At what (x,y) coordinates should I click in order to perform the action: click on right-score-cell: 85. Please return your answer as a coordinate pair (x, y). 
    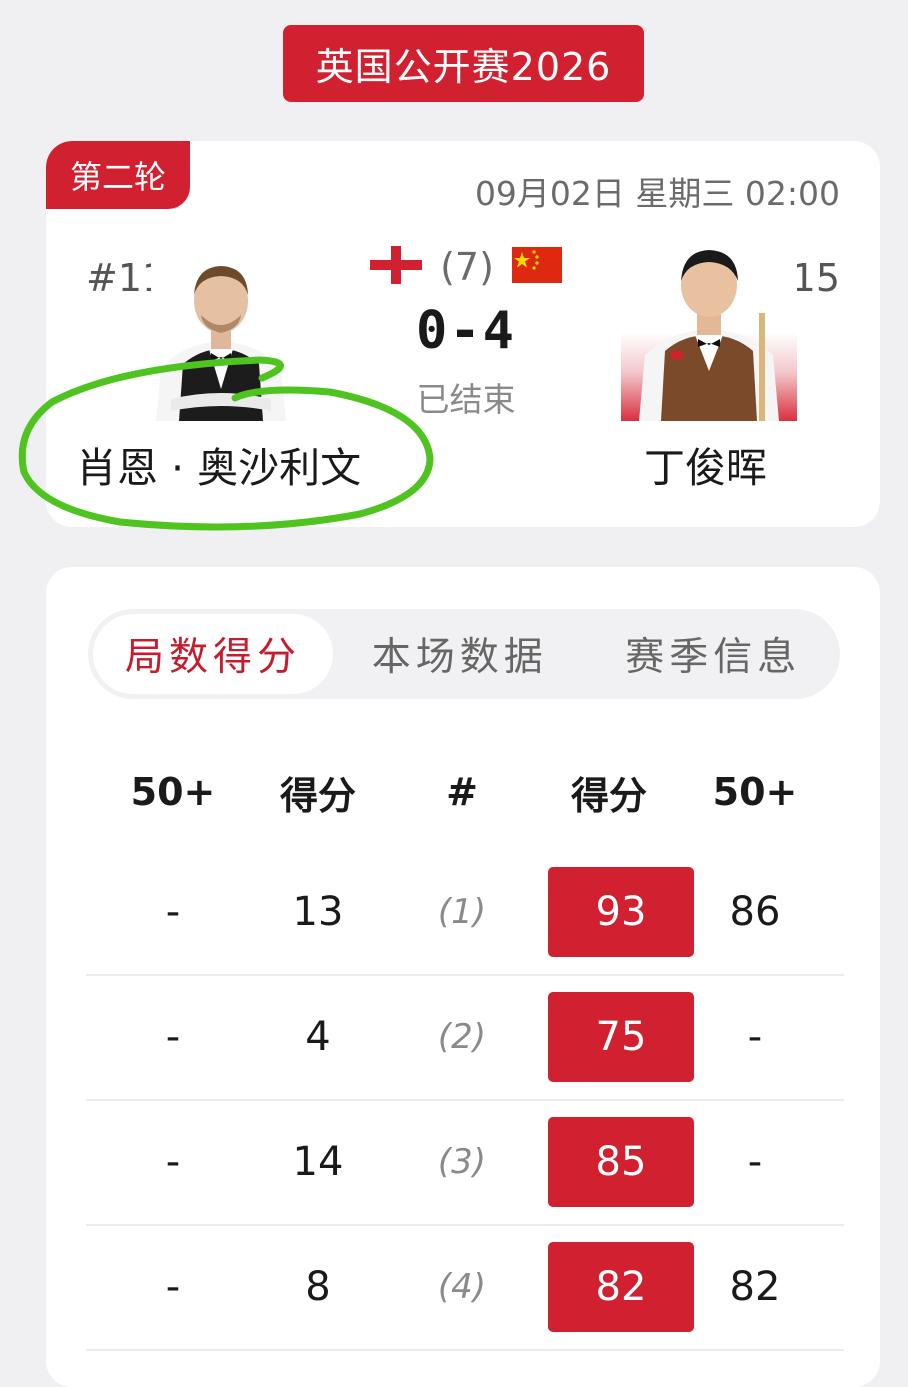
    Looking at the image, I should click on (621, 1162).